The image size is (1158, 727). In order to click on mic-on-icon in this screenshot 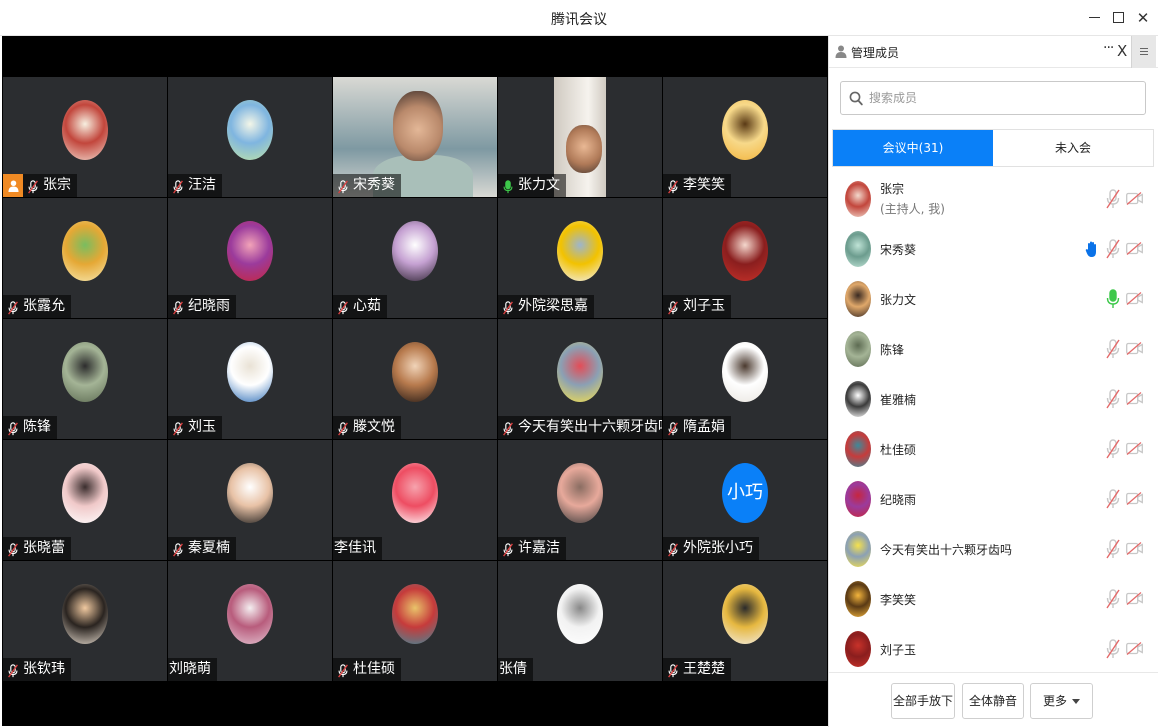, I will do `click(1113, 299)`.